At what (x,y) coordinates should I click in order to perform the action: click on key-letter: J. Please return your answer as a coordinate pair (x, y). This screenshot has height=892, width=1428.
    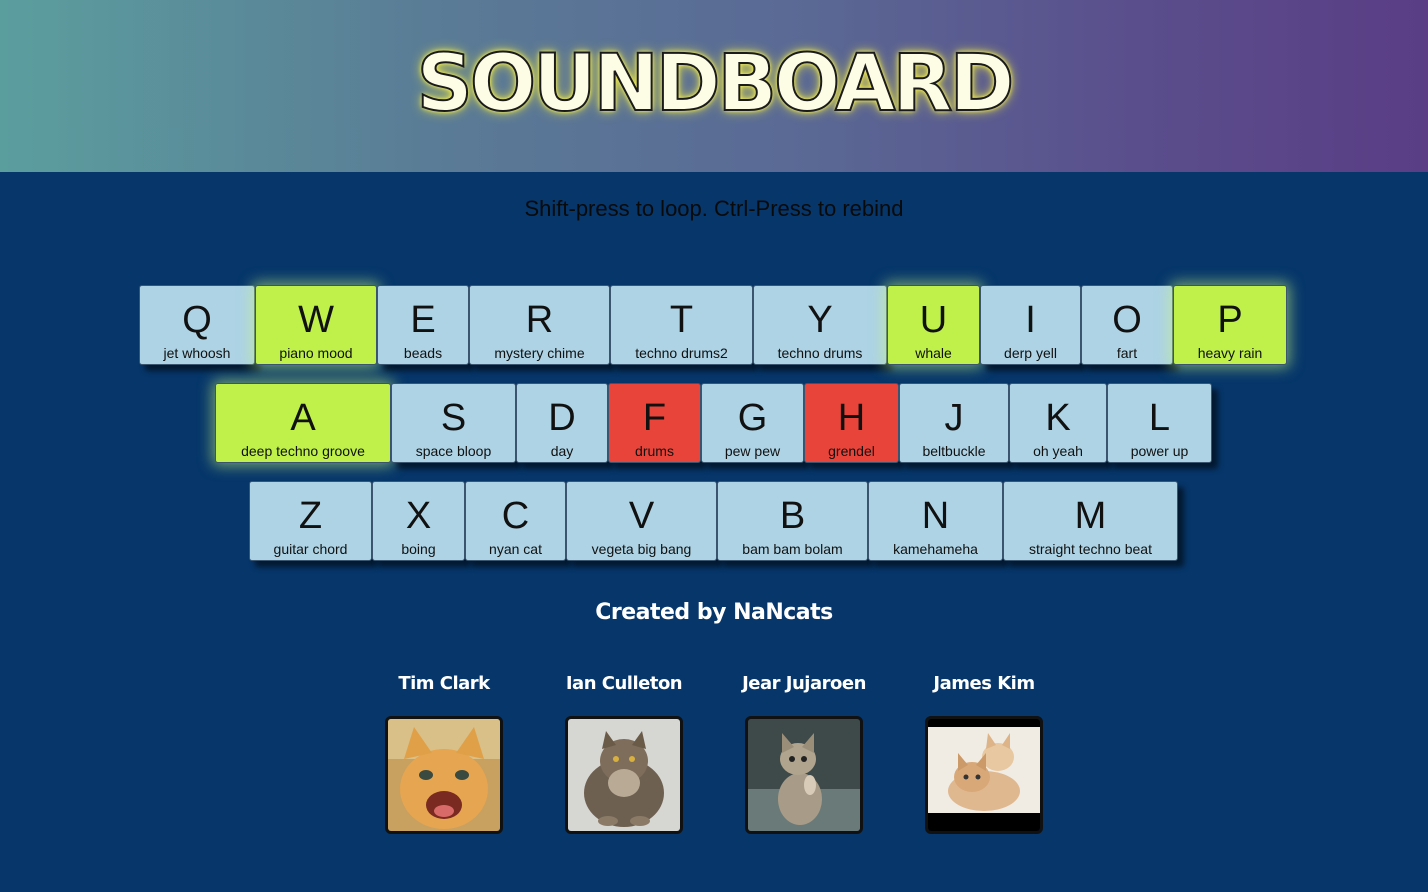
    Looking at the image, I should click on (954, 418).